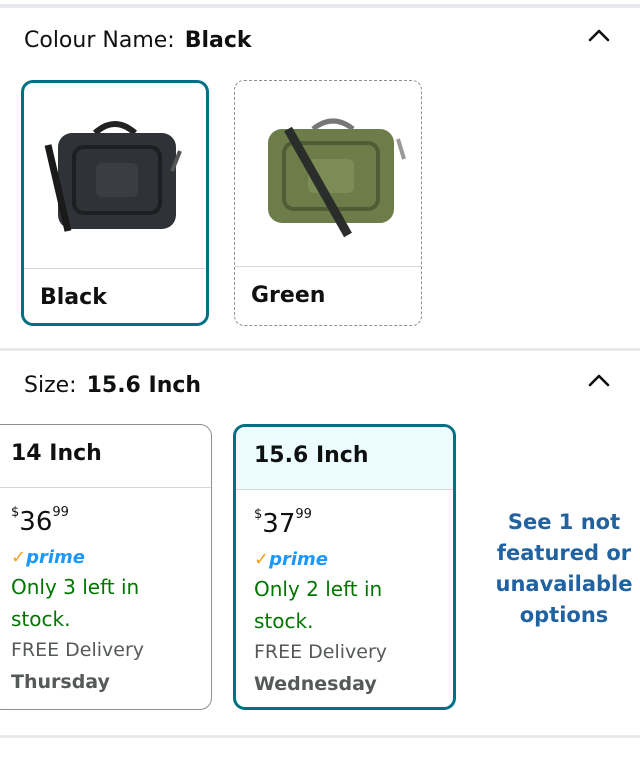  I want to click on size-section-title: Size: 15.6 Inch, so click(112, 385).